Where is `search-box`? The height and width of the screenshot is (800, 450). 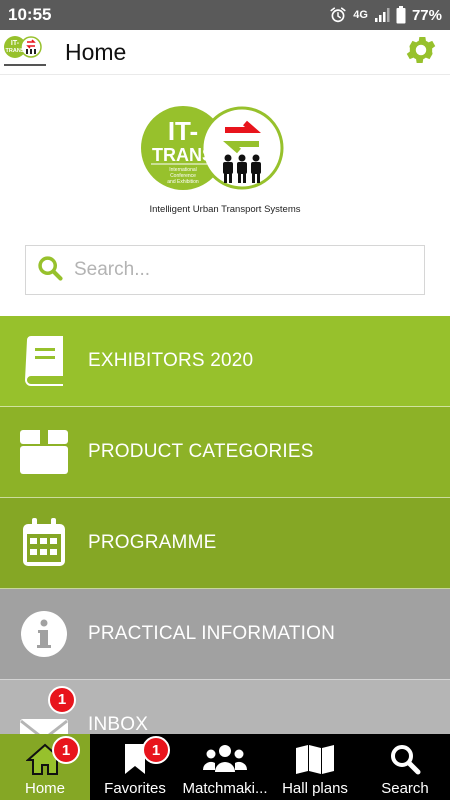 search-box is located at coordinates (225, 270).